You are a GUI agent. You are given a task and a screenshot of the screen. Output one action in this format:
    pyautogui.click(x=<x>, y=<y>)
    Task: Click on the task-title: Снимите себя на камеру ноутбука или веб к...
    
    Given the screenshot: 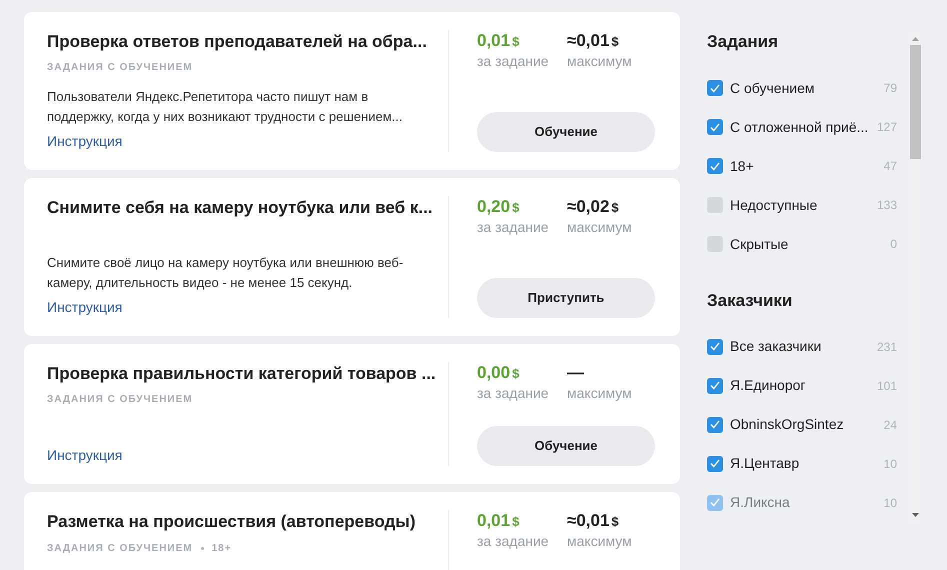 What is the action you would take?
    pyautogui.click(x=242, y=208)
    